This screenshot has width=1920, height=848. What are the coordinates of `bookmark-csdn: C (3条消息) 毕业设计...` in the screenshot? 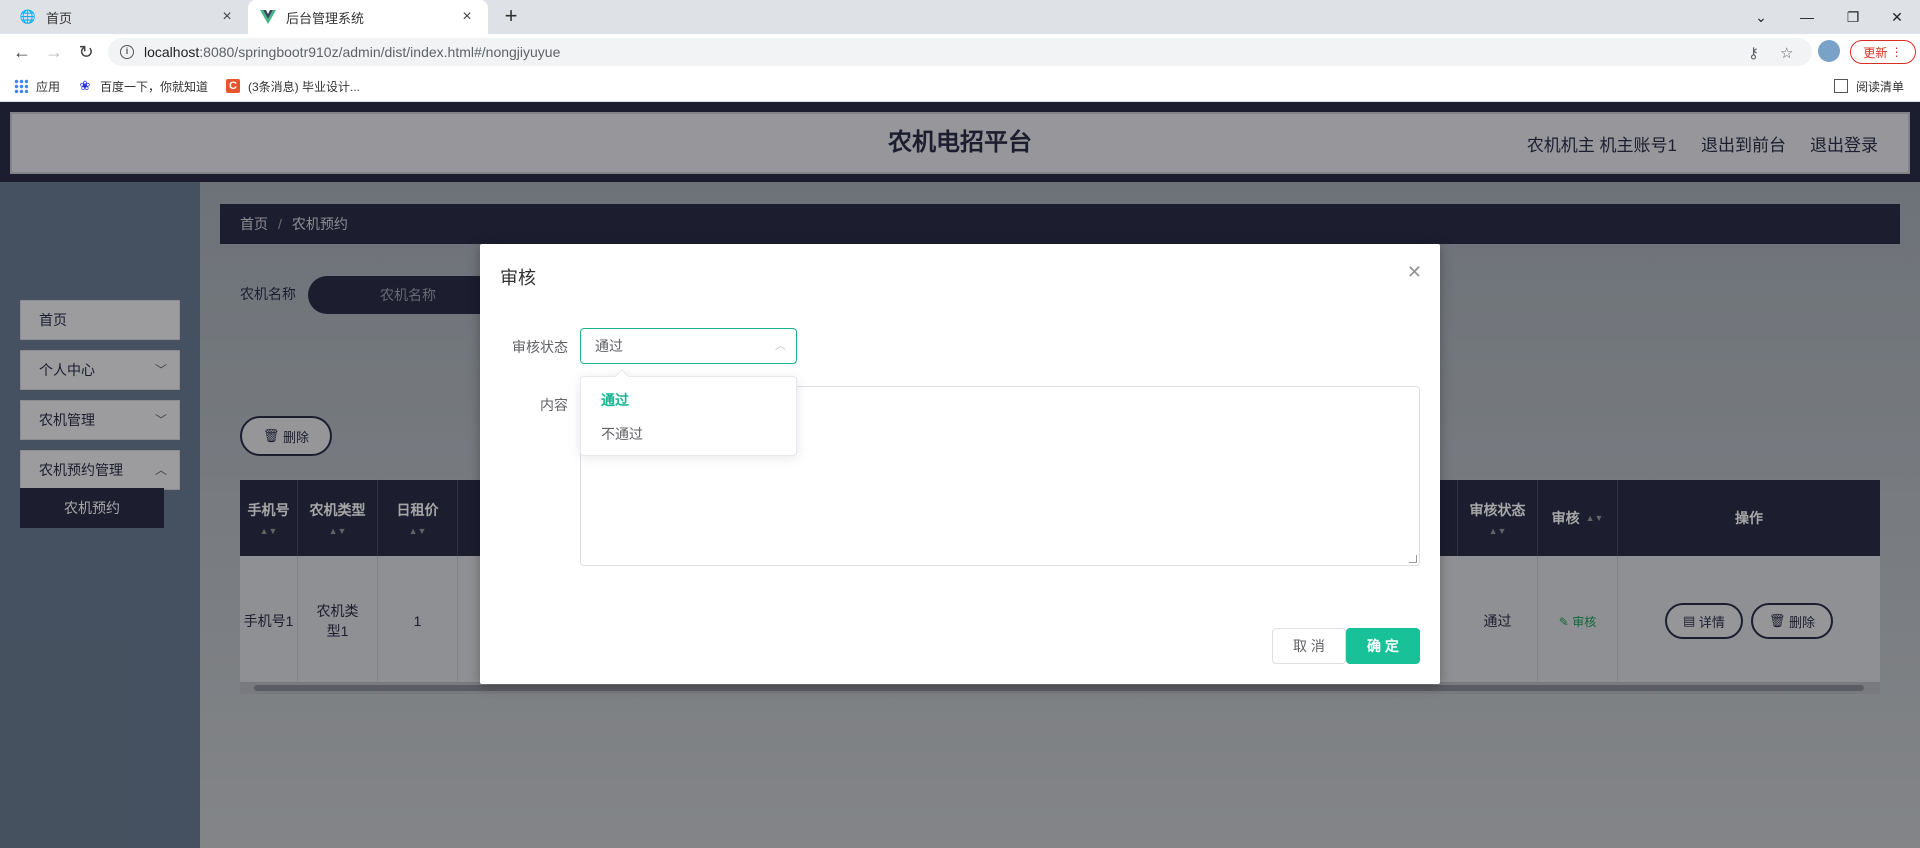 It's located at (293, 86).